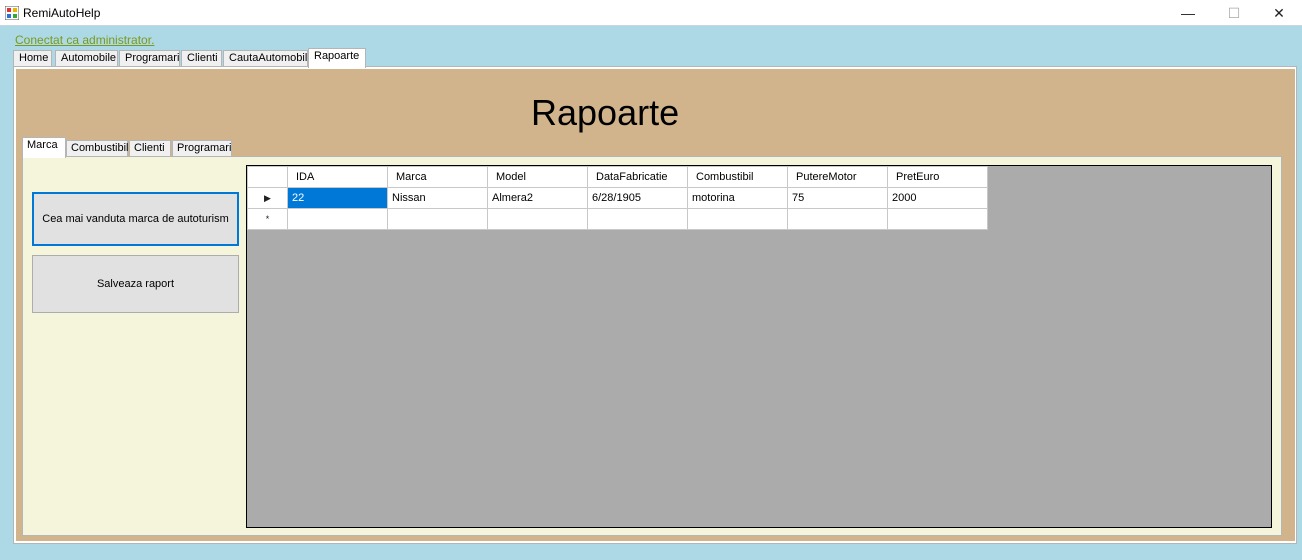  I want to click on tab-programari: Programari, so click(149, 58).